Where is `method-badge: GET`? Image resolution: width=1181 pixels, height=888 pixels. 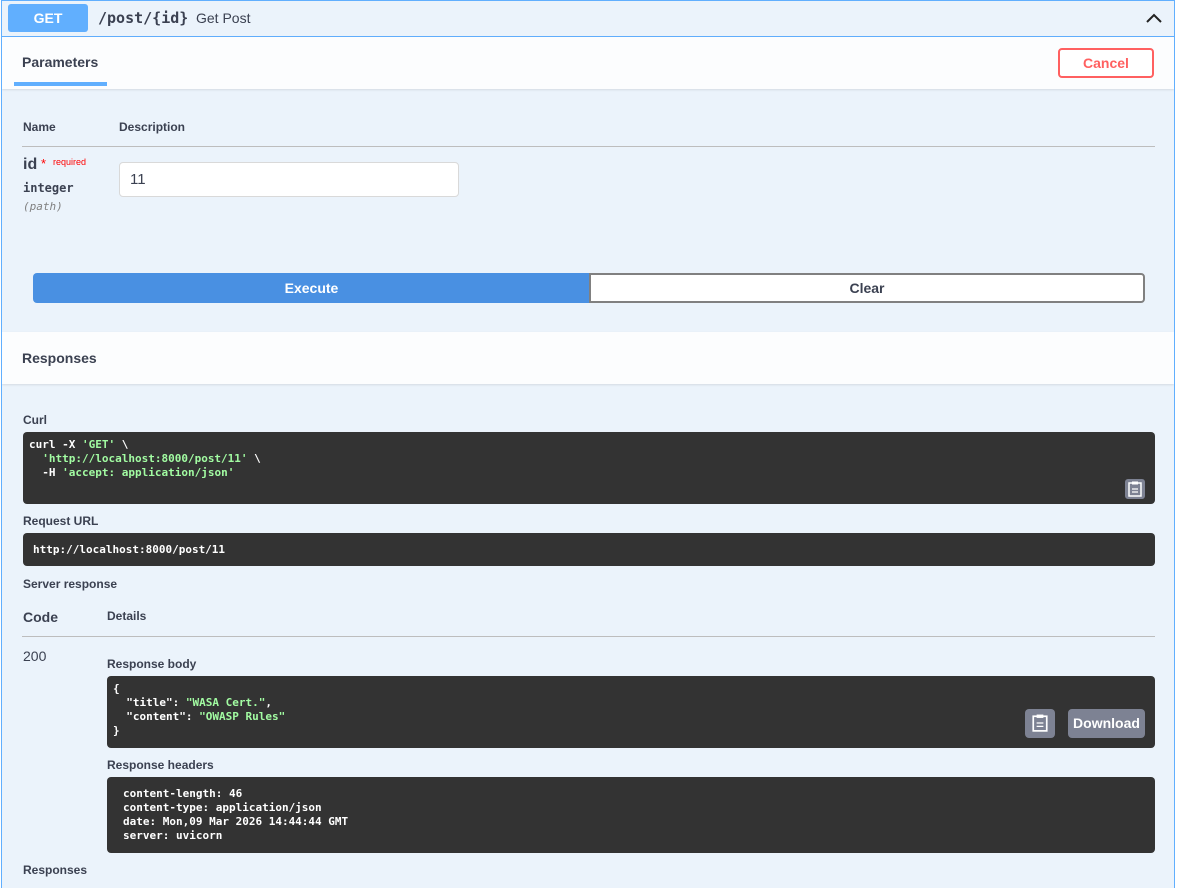
method-badge: GET is located at coordinates (48, 18).